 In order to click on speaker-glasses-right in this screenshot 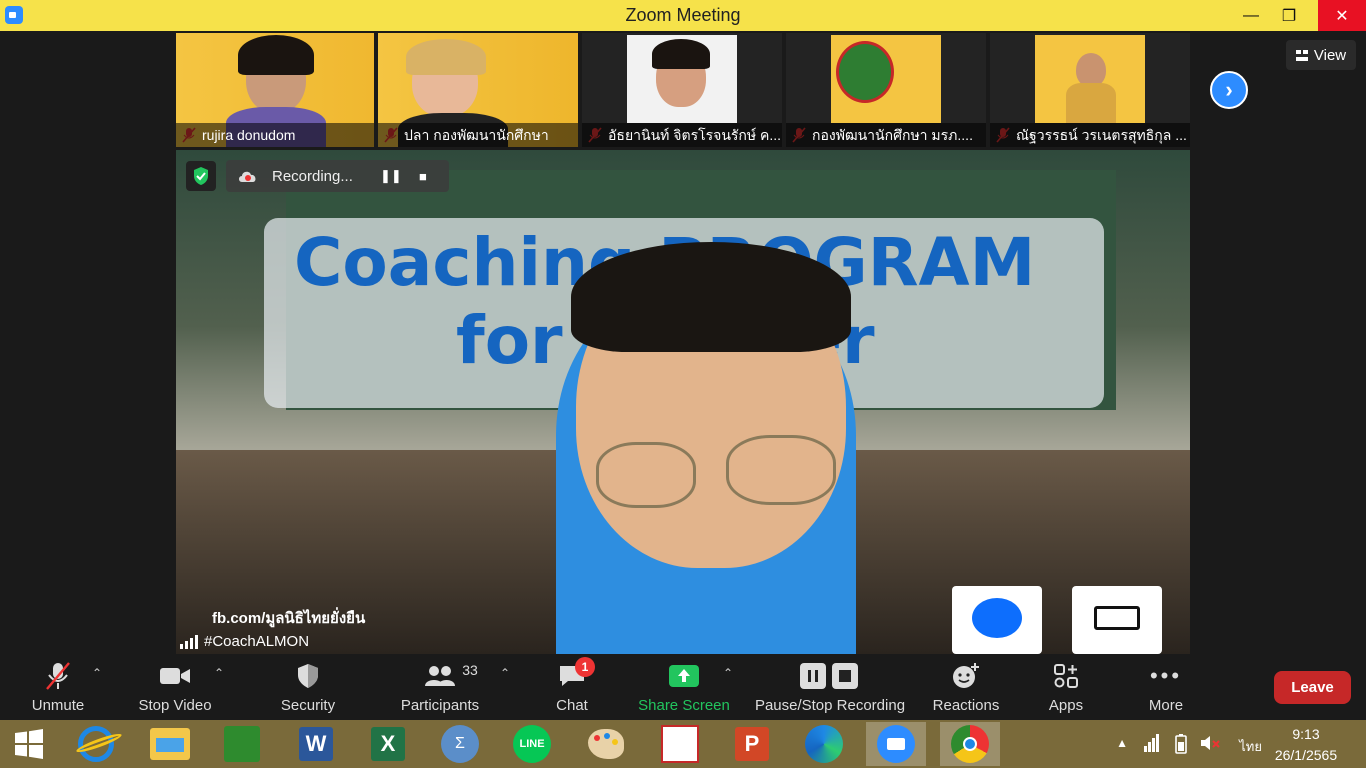, I will do `click(781, 470)`.